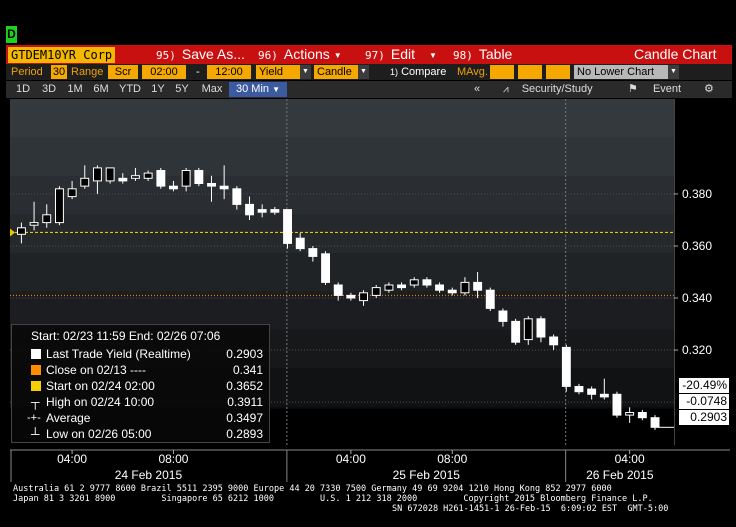 This screenshot has width=736, height=527. I want to click on time-to-field: 12:00, so click(229, 72).